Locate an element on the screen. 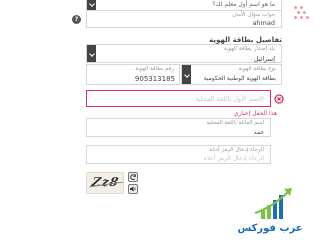 The width and height of the screenshot is (320, 250). country-select: بلد إصدار بطاقة الهوية إسرائيل is located at coordinates (184, 53).